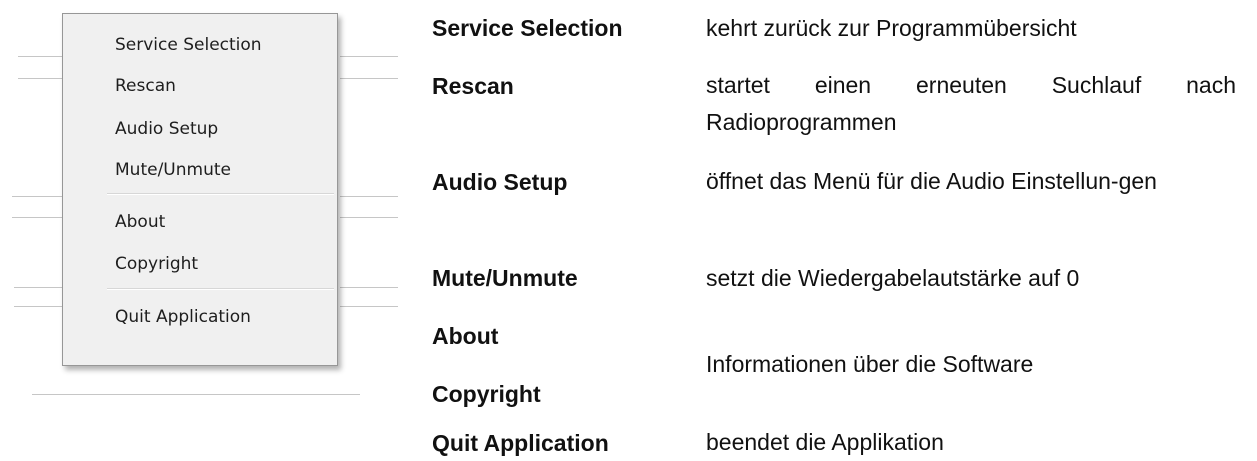 The width and height of the screenshot is (1257, 461). What do you see at coordinates (173, 170) in the screenshot?
I see `menu-item-mute-unmute: Mute/Unmute` at bounding box center [173, 170].